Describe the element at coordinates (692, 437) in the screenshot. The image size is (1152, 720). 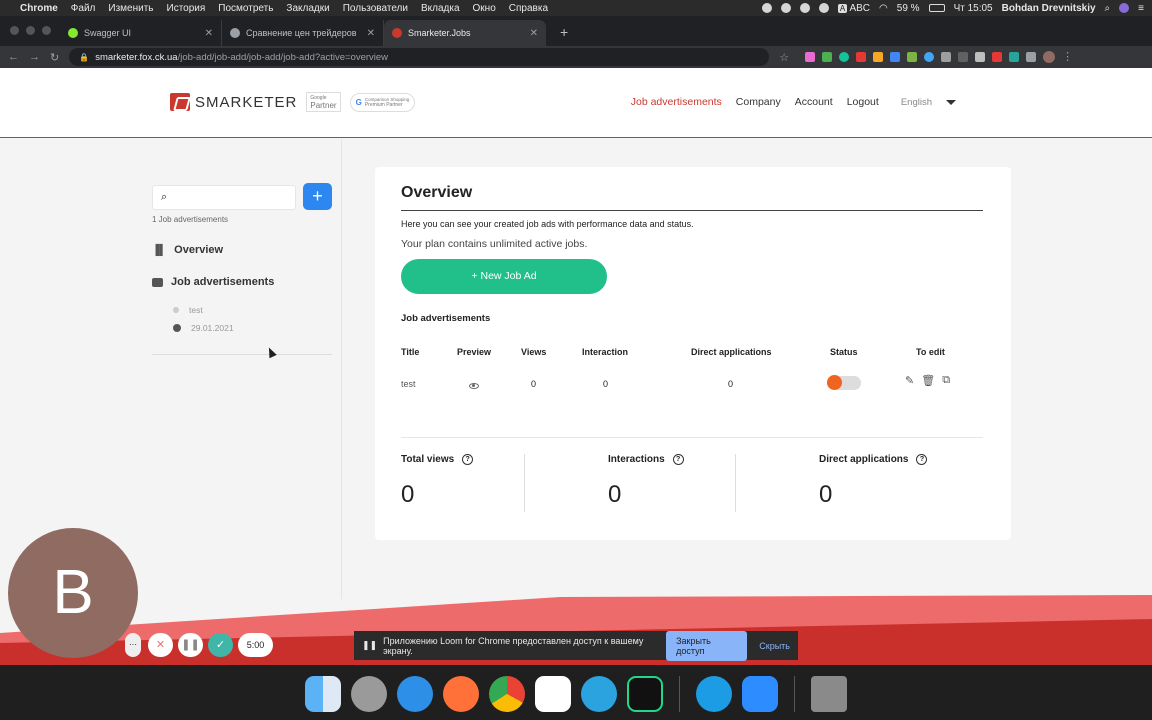
I see `stats-divider` at that location.